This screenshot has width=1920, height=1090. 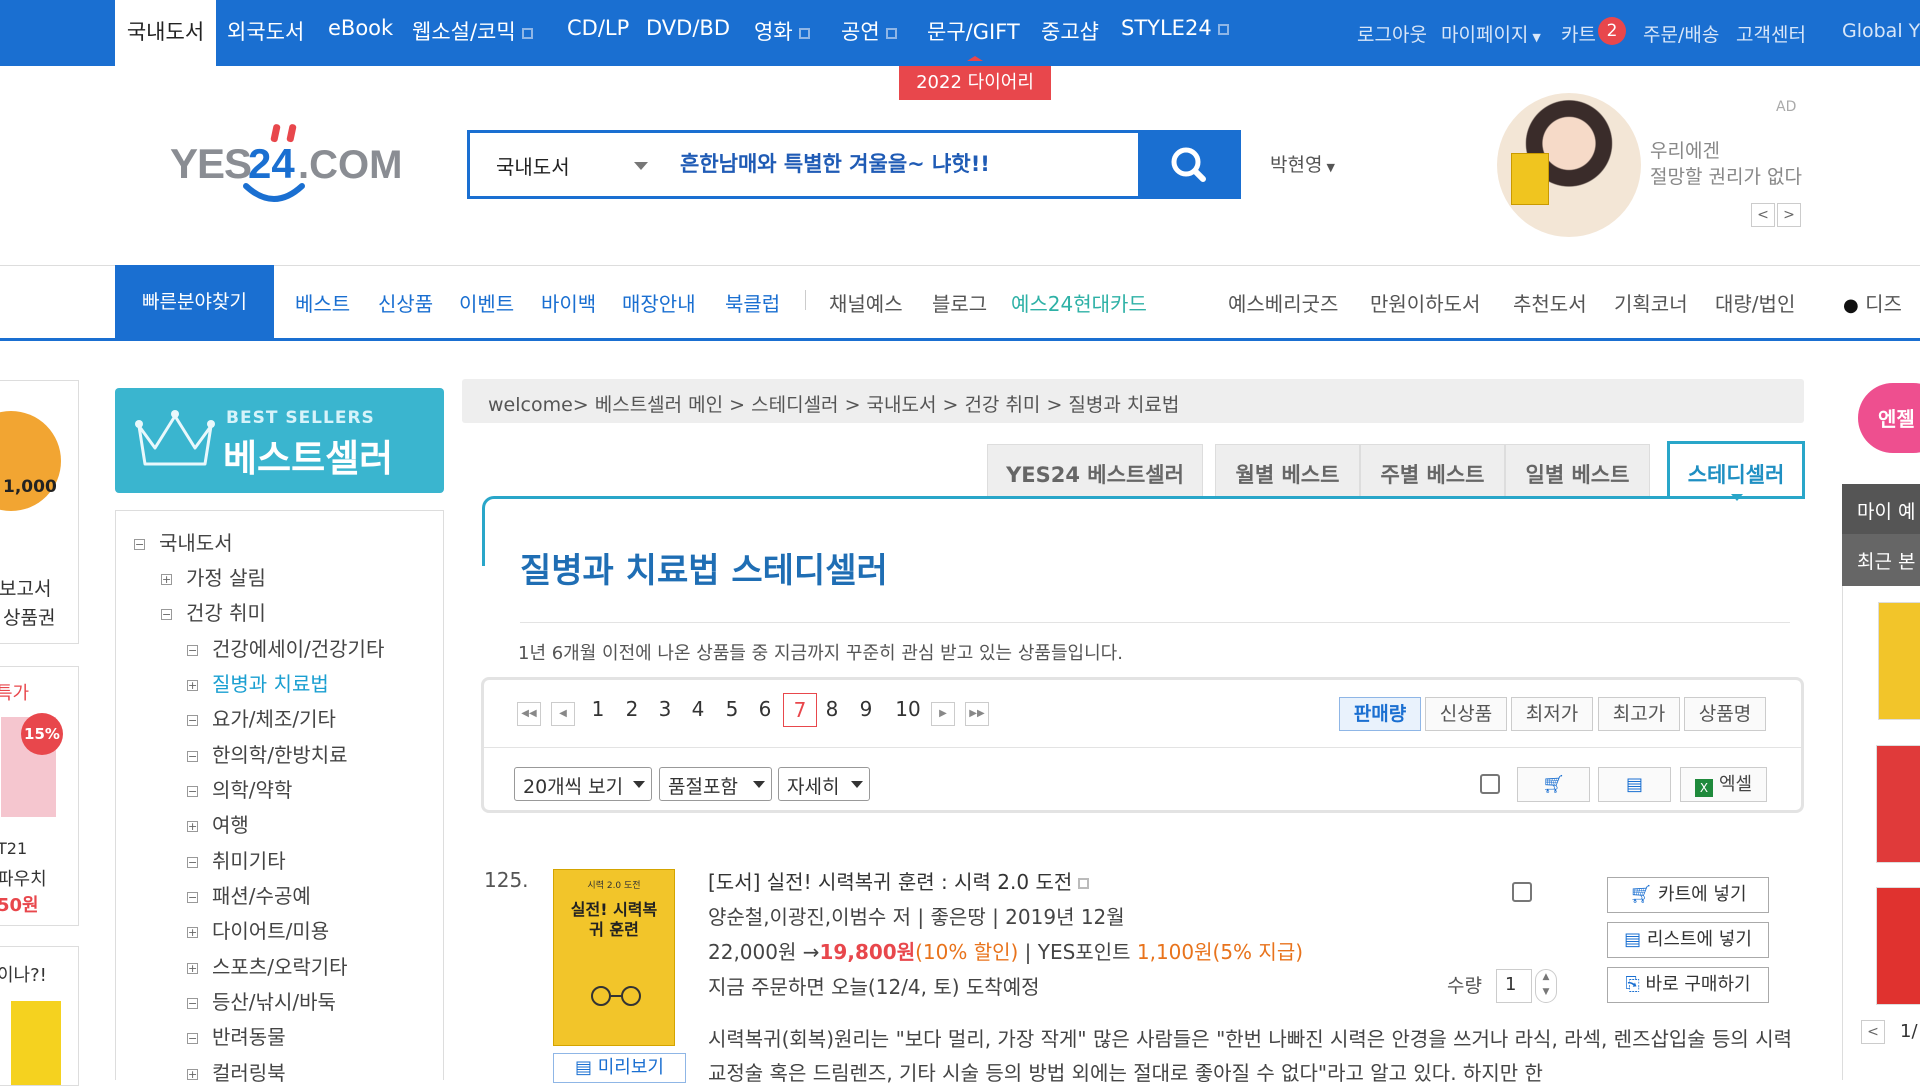 What do you see at coordinates (236, 859) in the screenshot?
I see `category-item: − 취미기타` at bounding box center [236, 859].